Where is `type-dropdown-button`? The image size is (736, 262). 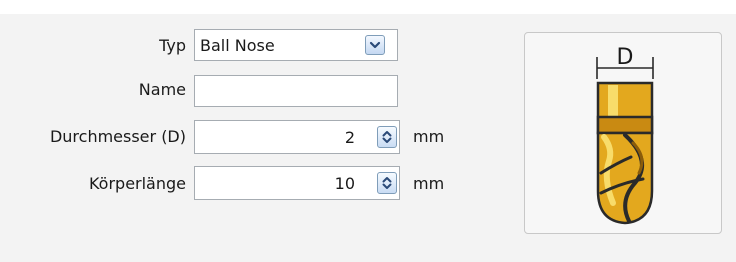 type-dropdown-button is located at coordinates (375, 45).